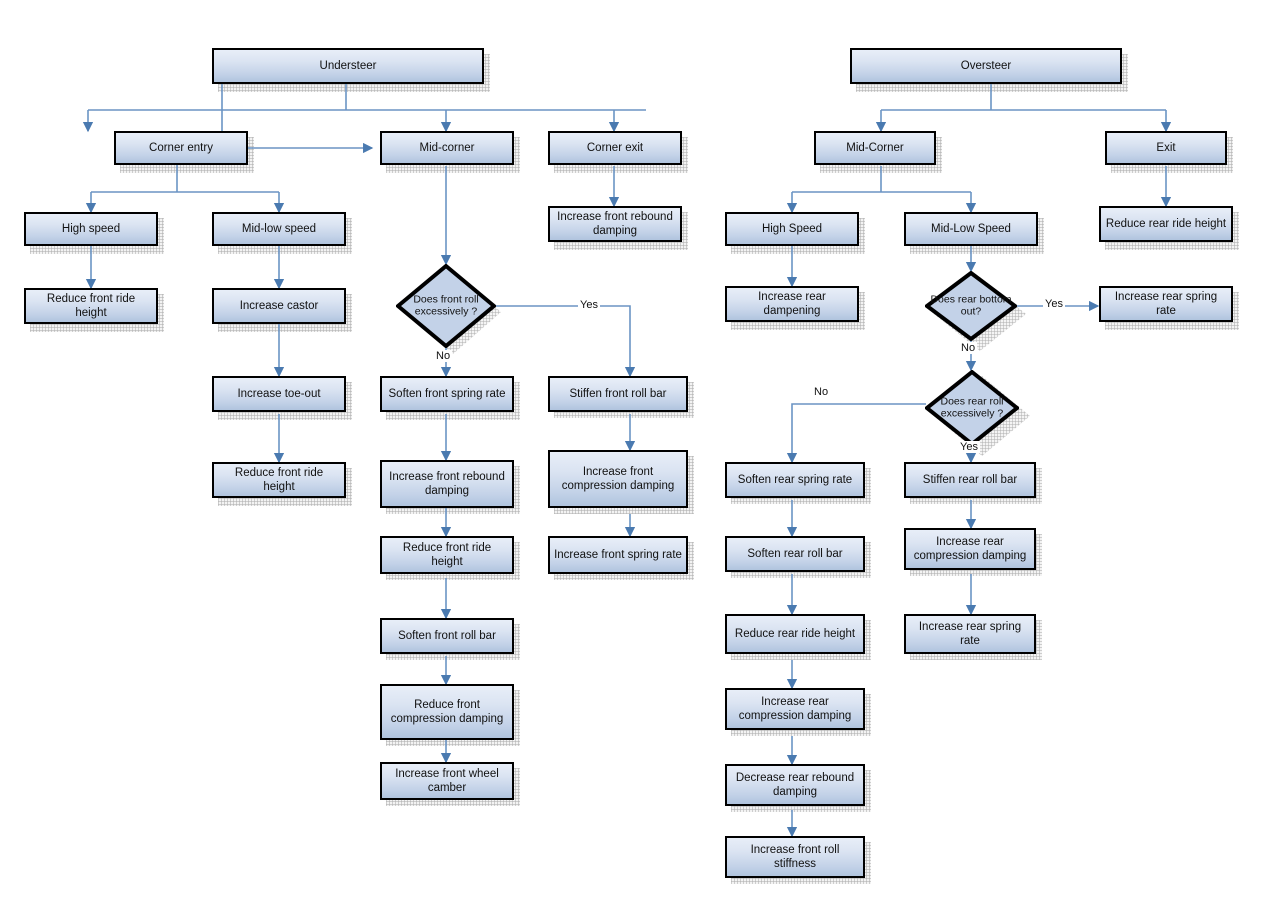 The height and width of the screenshot is (909, 1276). I want to click on node-label: Exit, so click(1166, 147).